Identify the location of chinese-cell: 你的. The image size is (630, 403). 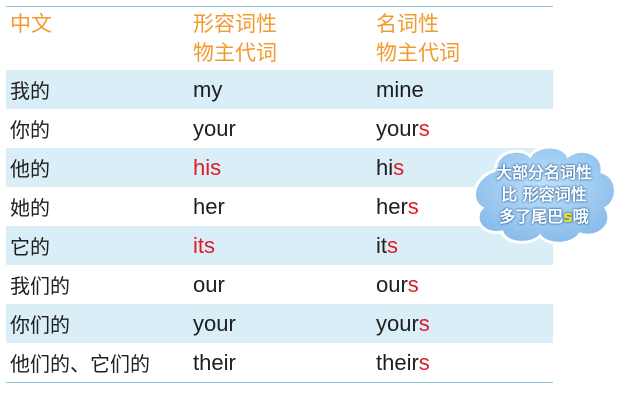
(30, 130).